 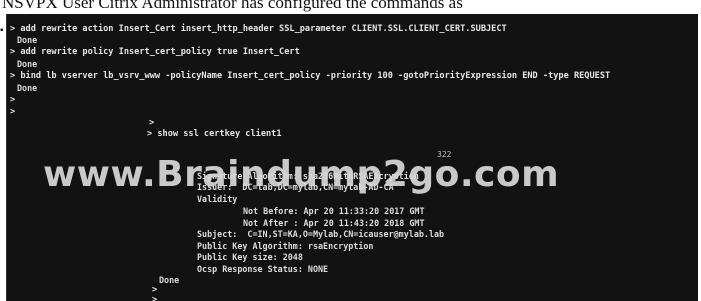 I want to click on terminal-line: Validity, so click(x=217, y=199).